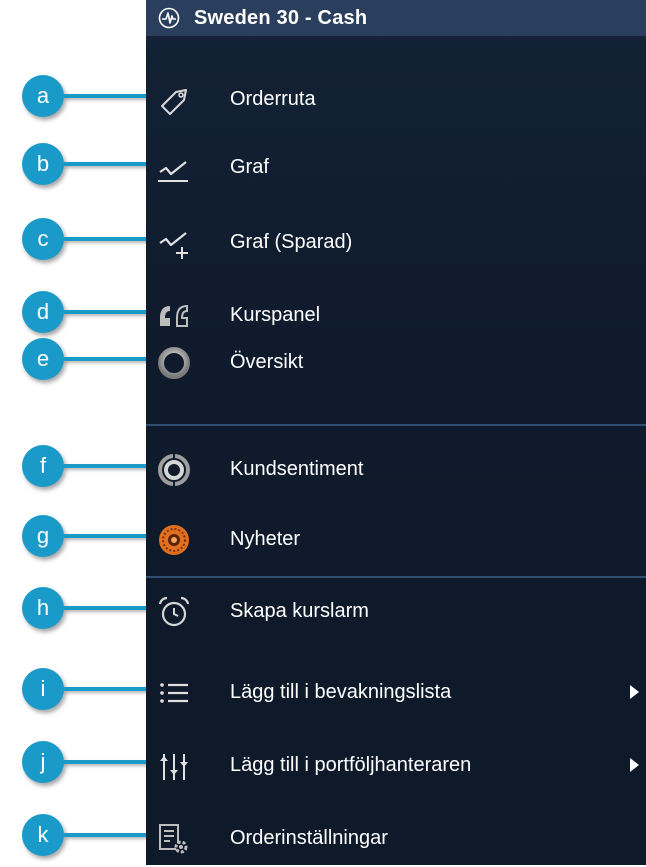 Image resolution: width=646 pixels, height=867 pixels. Describe the element at coordinates (351, 765) in the screenshot. I see `menu-item-label: Lägg till i portföljhanteraren` at that location.